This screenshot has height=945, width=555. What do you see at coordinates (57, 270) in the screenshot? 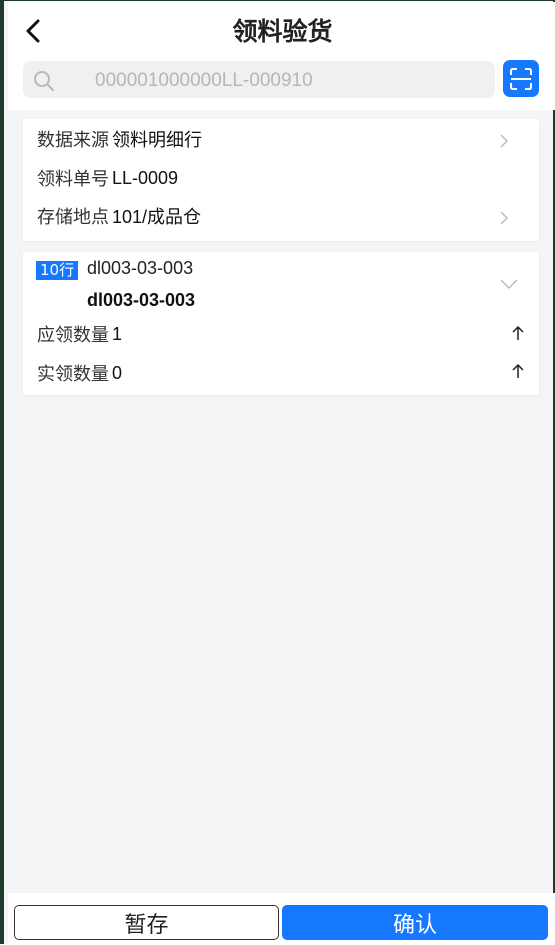
I see `line-badge: 10行` at bounding box center [57, 270].